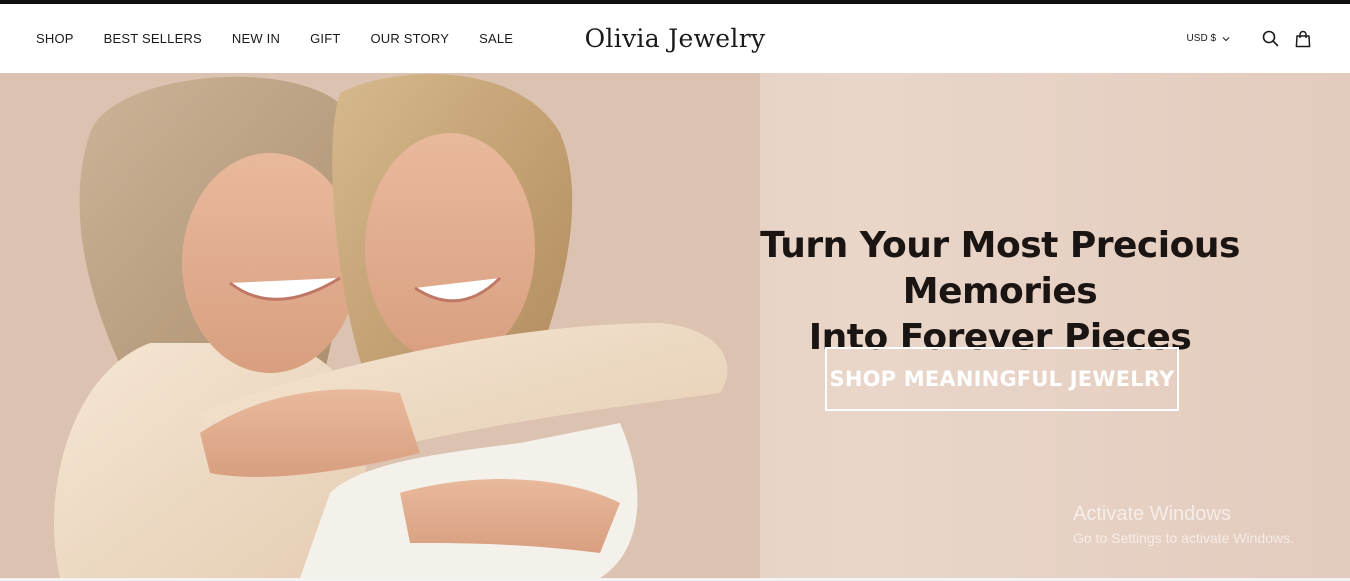 The image size is (1350, 581). What do you see at coordinates (1303, 39) in the screenshot?
I see `cart-bag-icon` at bounding box center [1303, 39].